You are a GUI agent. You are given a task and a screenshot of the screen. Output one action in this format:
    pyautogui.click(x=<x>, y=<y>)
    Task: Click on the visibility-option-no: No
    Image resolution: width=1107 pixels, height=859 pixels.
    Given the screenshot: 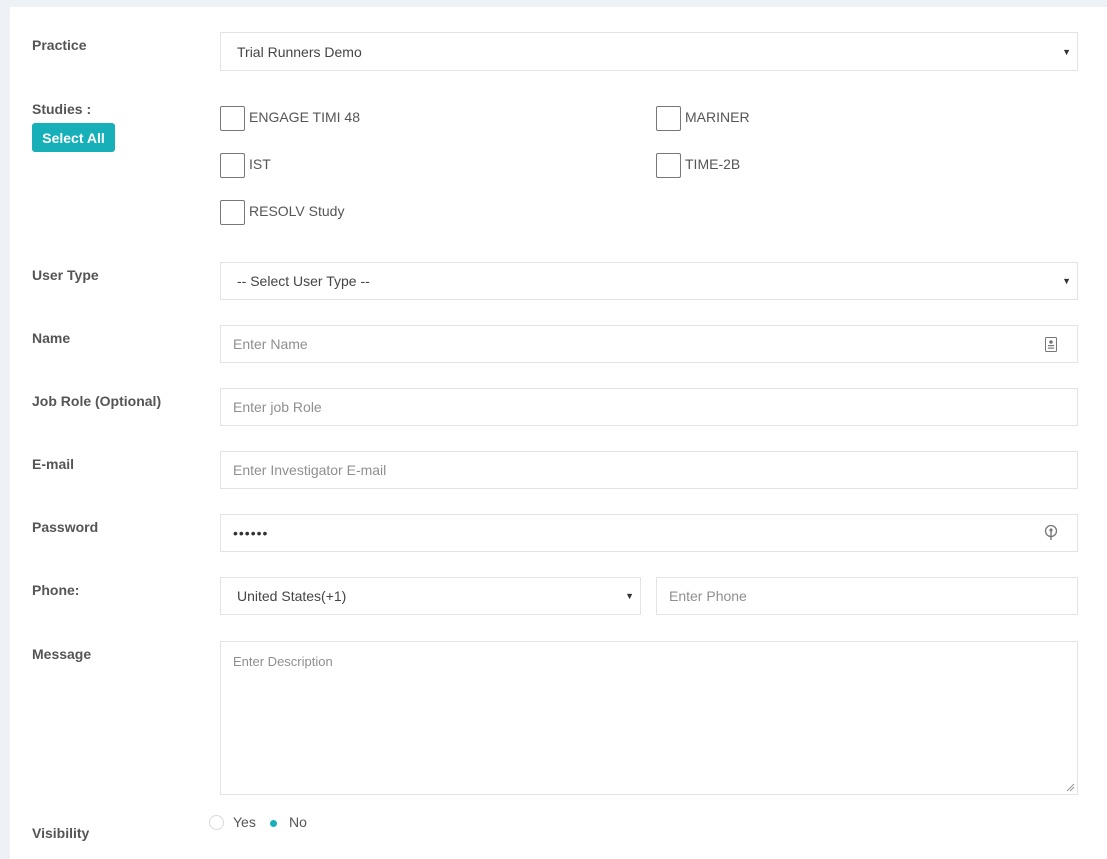 What is the action you would take?
    pyautogui.click(x=286, y=822)
    